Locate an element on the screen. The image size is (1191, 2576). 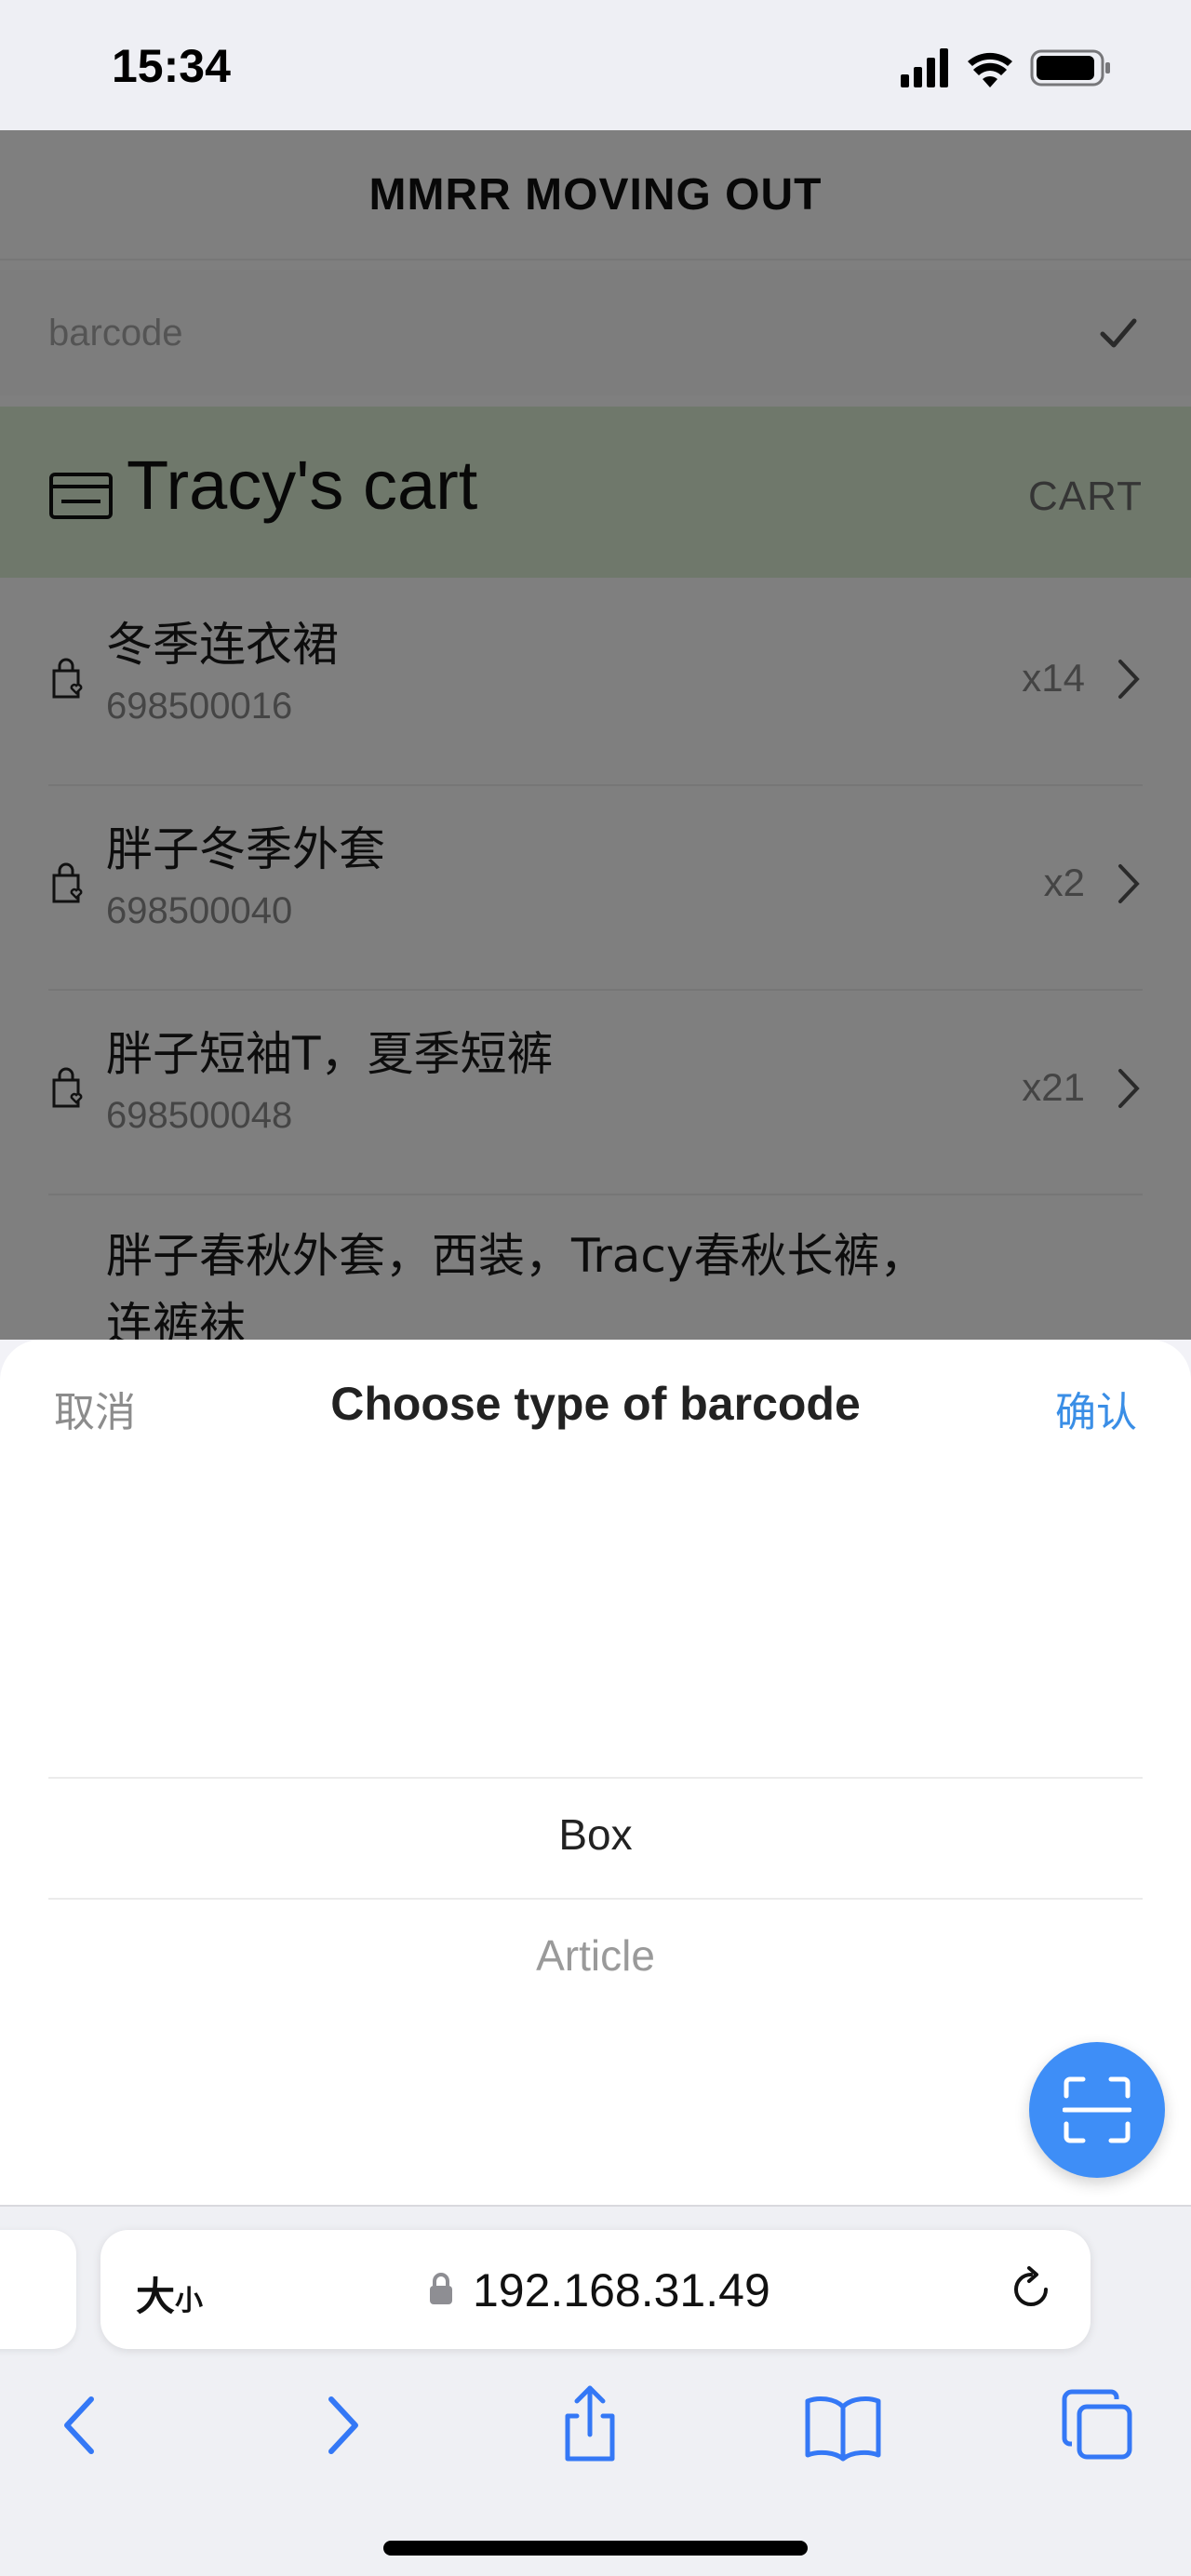
share-icon is located at coordinates (590, 2423).